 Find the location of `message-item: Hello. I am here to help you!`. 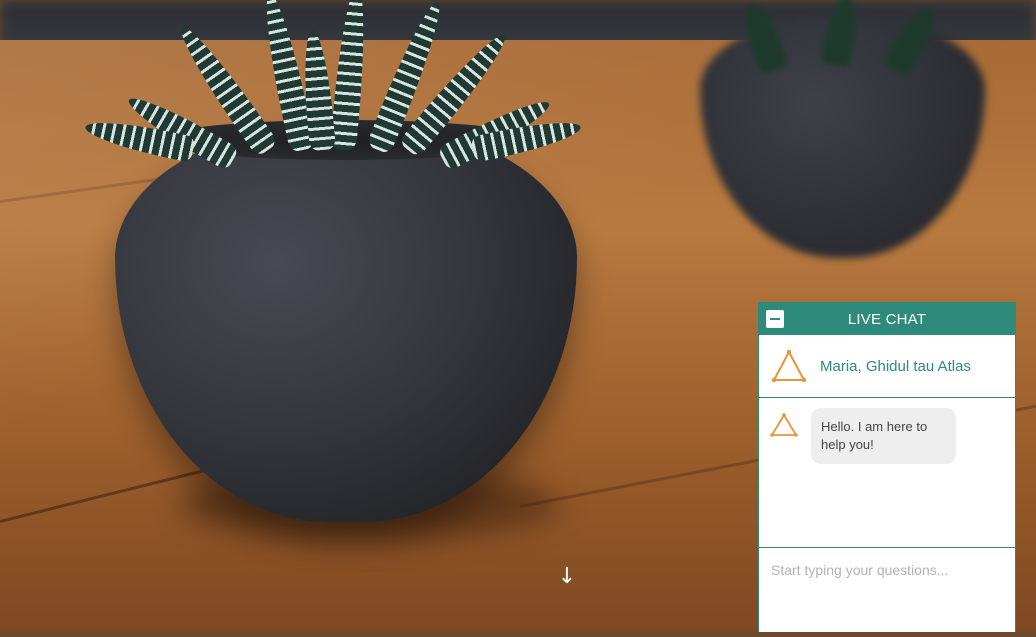

message-item: Hello. I am here to help you! is located at coordinates (892, 436).